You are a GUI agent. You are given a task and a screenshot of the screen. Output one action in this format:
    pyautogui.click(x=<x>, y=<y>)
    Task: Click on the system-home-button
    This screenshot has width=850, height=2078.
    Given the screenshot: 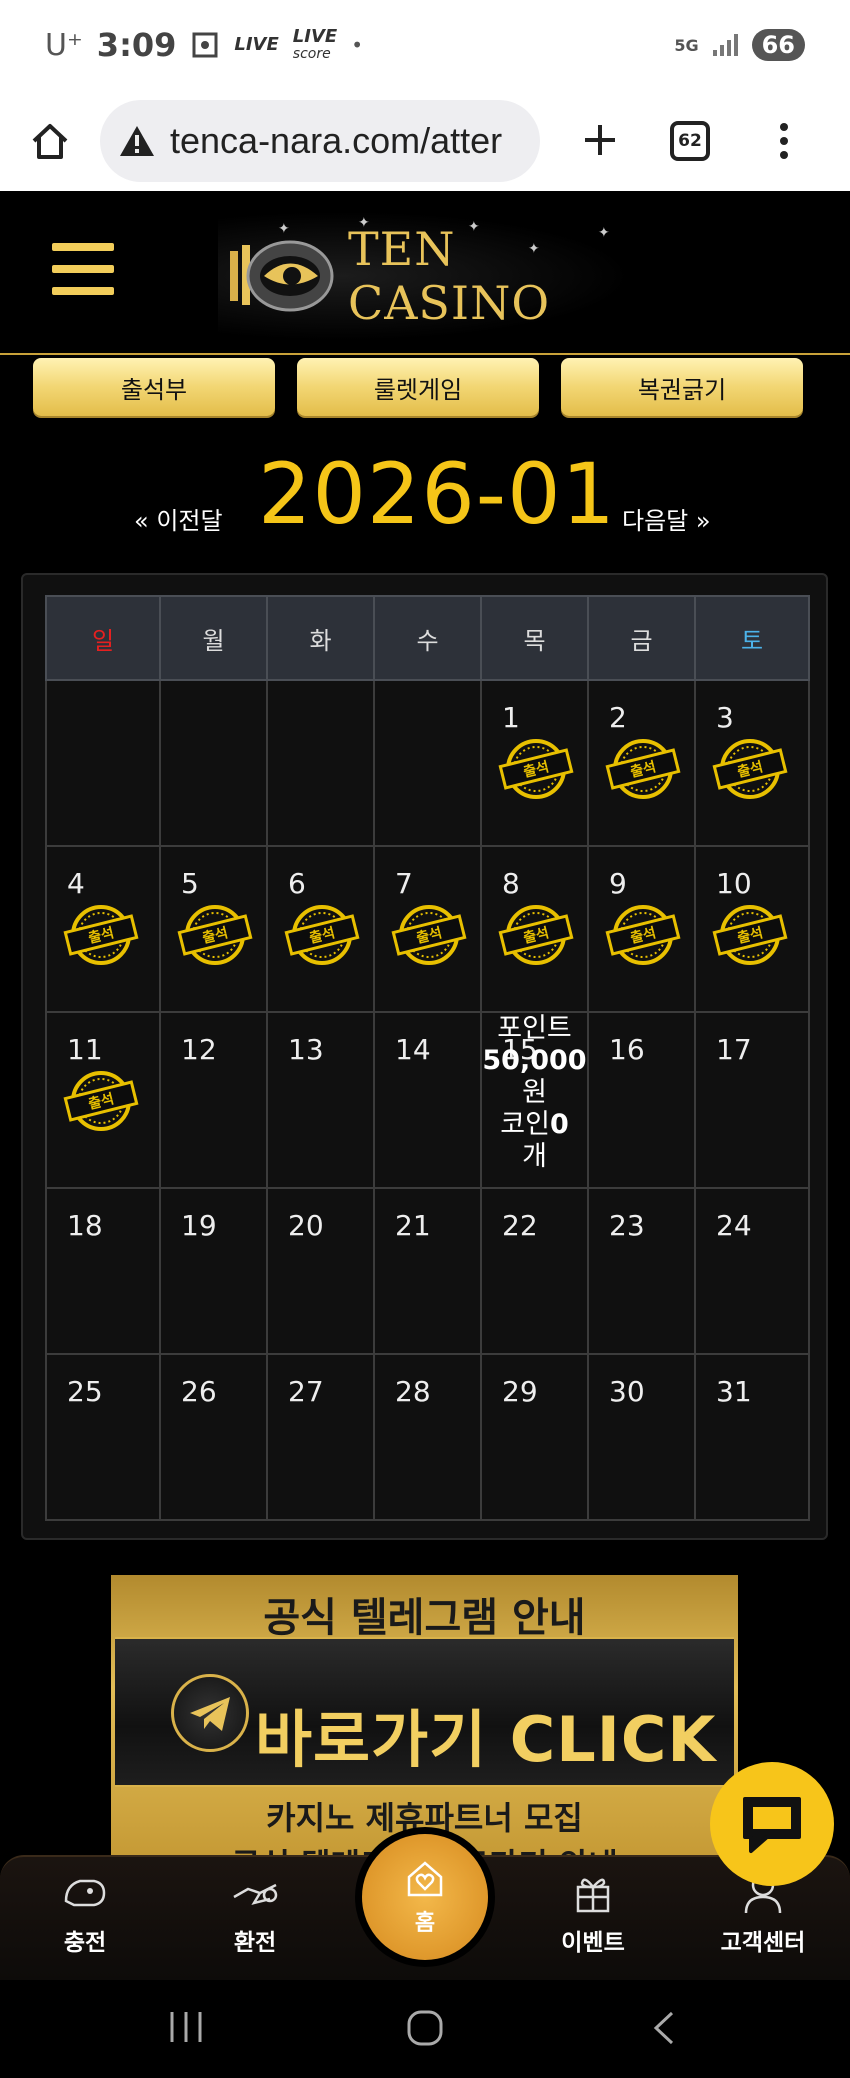 What is the action you would take?
    pyautogui.click(x=425, y=2030)
    